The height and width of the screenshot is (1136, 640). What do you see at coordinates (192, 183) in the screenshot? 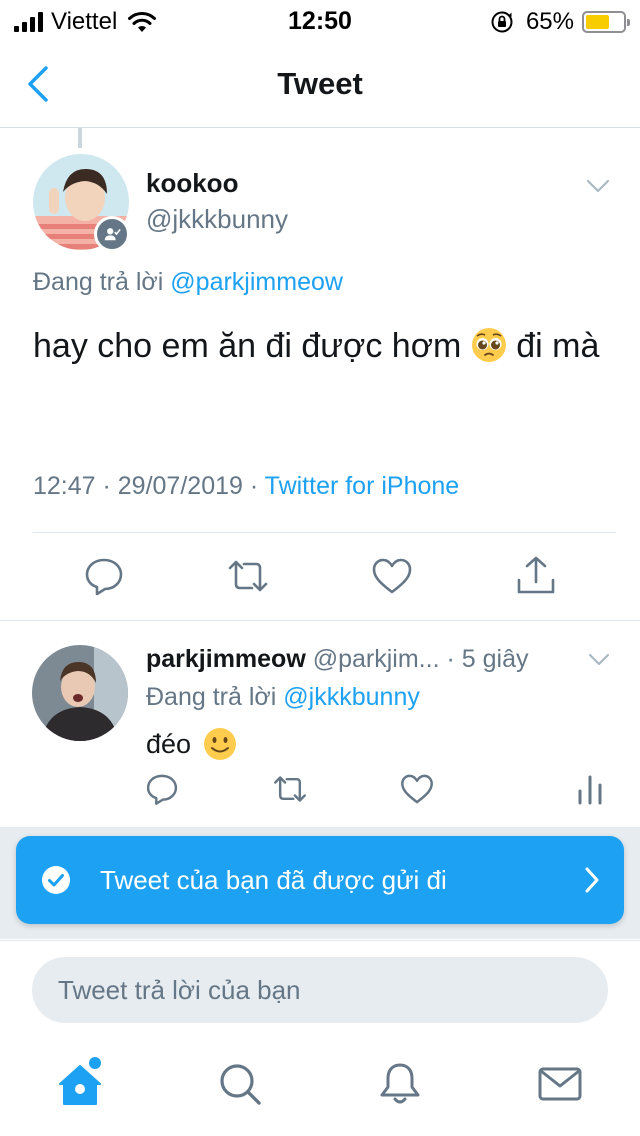
I see `author-name: kookoo` at bounding box center [192, 183].